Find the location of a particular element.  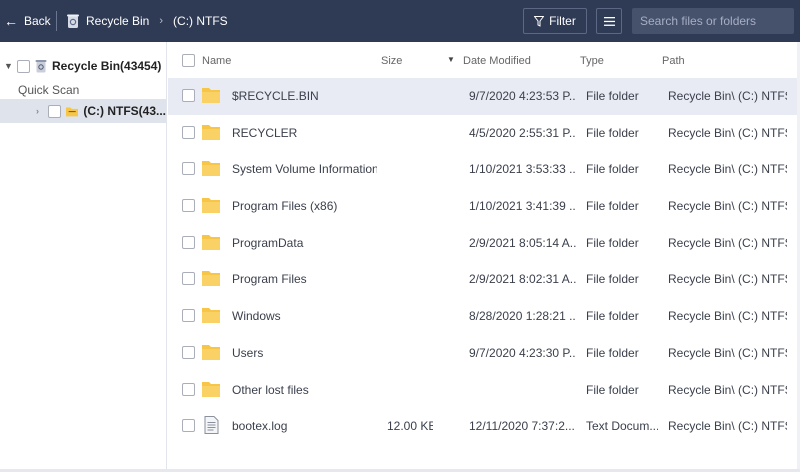

breadcrumb-recycle-bin: Recycle Bin is located at coordinates (117, 21).